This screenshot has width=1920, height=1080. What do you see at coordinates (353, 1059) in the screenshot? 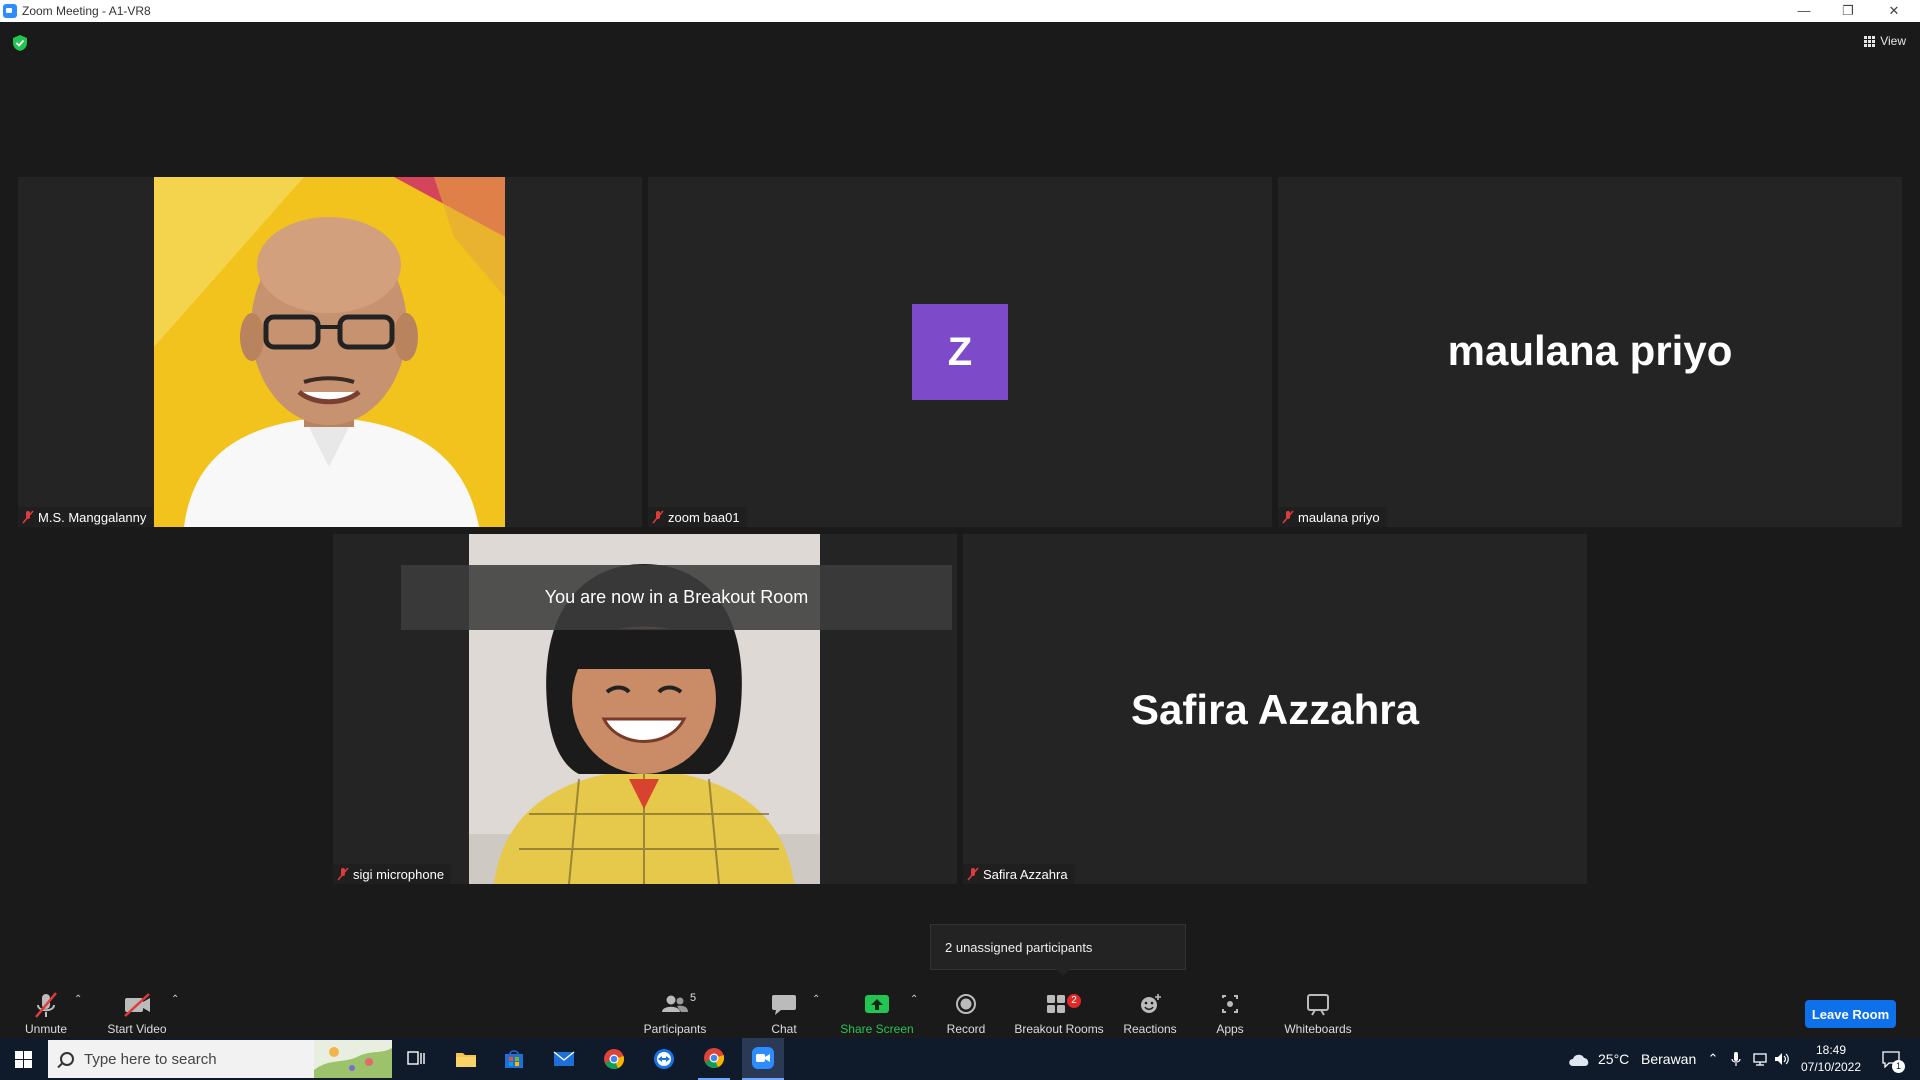
I see `search-highlight-illustration-icon` at bounding box center [353, 1059].